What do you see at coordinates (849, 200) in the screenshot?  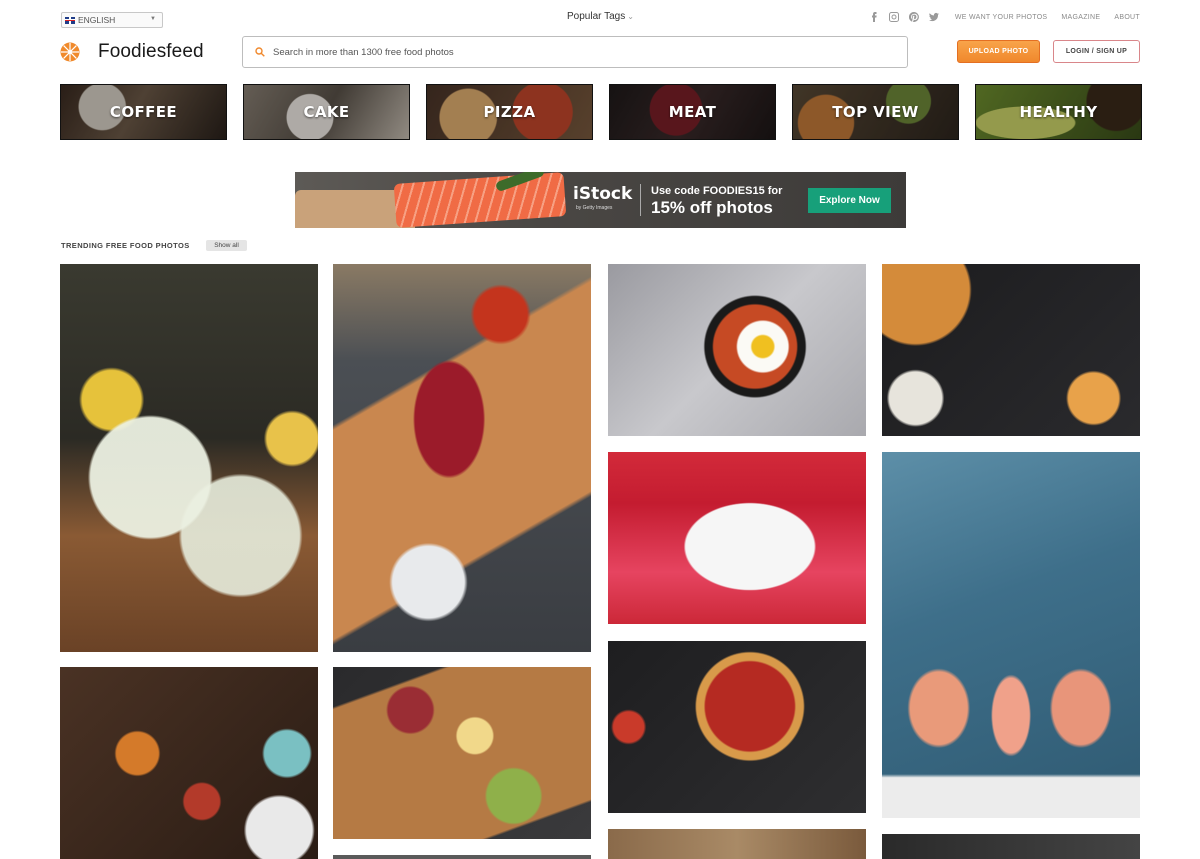 I see `explore-now-button: Explore Now` at bounding box center [849, 200].